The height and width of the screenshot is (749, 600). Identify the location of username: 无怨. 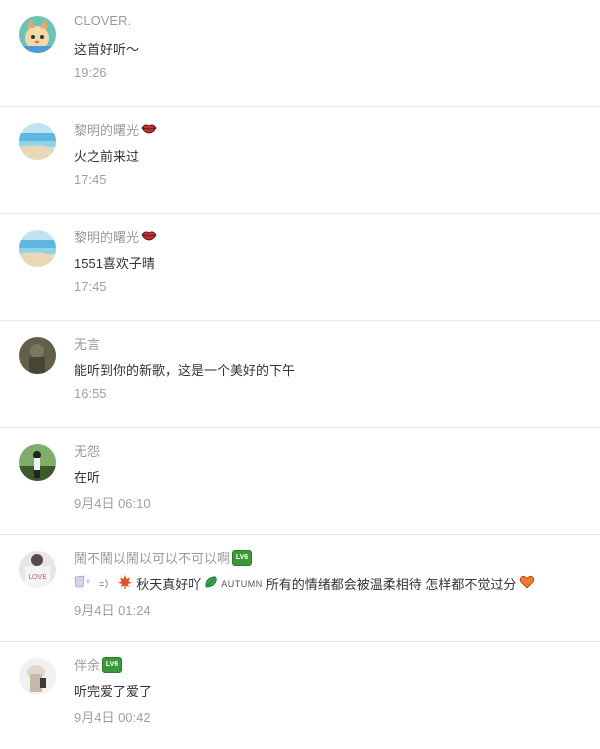
(87, 450).